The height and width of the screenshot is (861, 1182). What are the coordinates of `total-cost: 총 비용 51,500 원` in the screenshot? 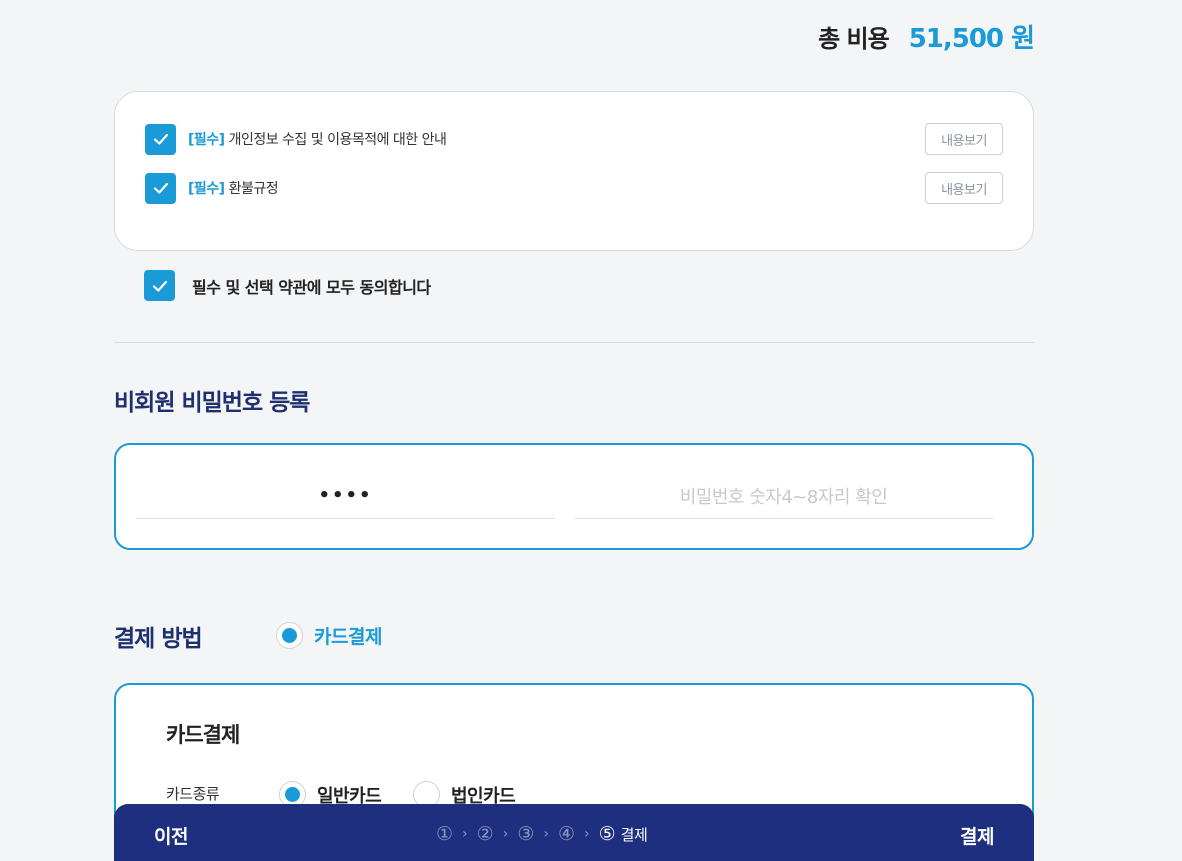 It's located at (926, 36).